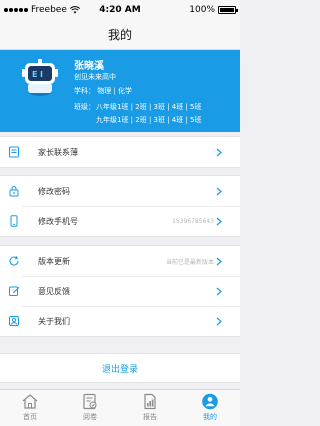 This screenshot has width=320, height=426. Describe the element at coordinates (149, 106) in the screenshot. I see `class-list: 八年级1班 | 2班 | 3班 | 4班 | 5班` at that location.